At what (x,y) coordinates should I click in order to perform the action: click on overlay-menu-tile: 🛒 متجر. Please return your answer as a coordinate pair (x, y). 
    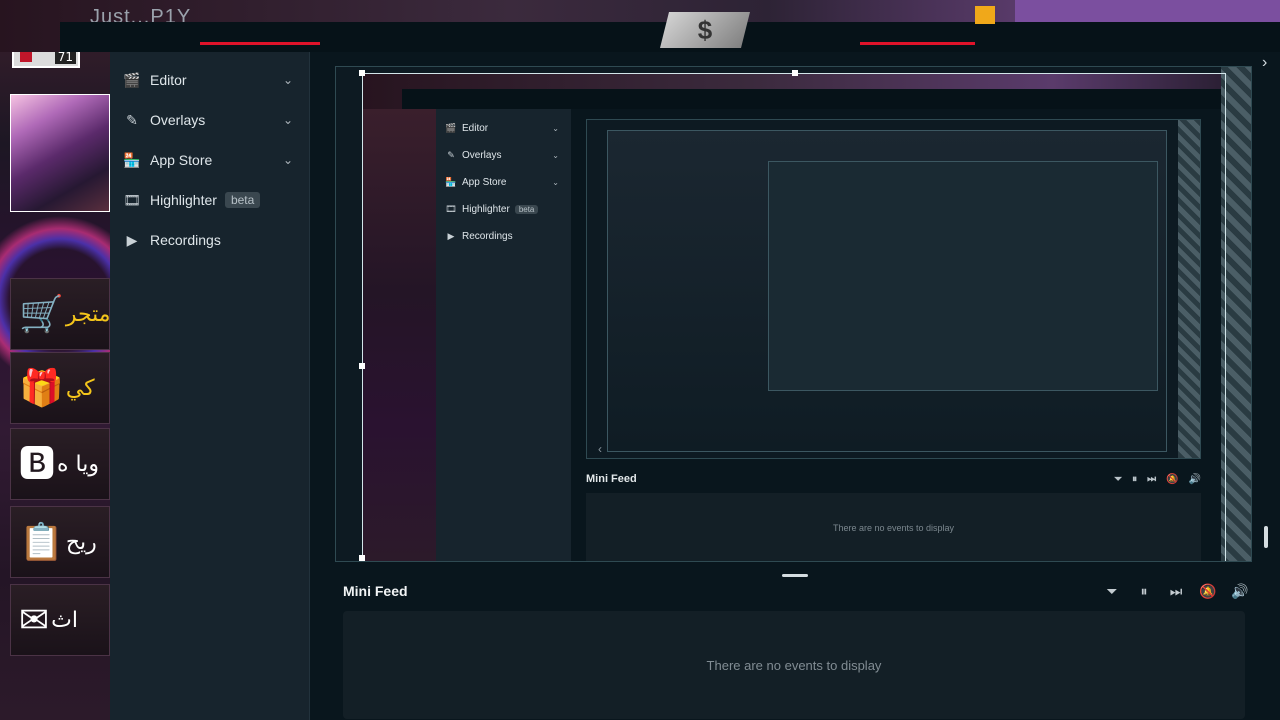
    Looking at the image, I should click on (60, 314).